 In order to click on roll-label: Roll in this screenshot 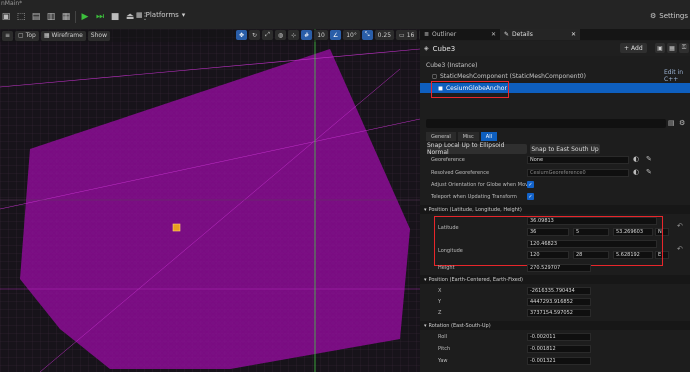, I will do `click(443, 337)`.